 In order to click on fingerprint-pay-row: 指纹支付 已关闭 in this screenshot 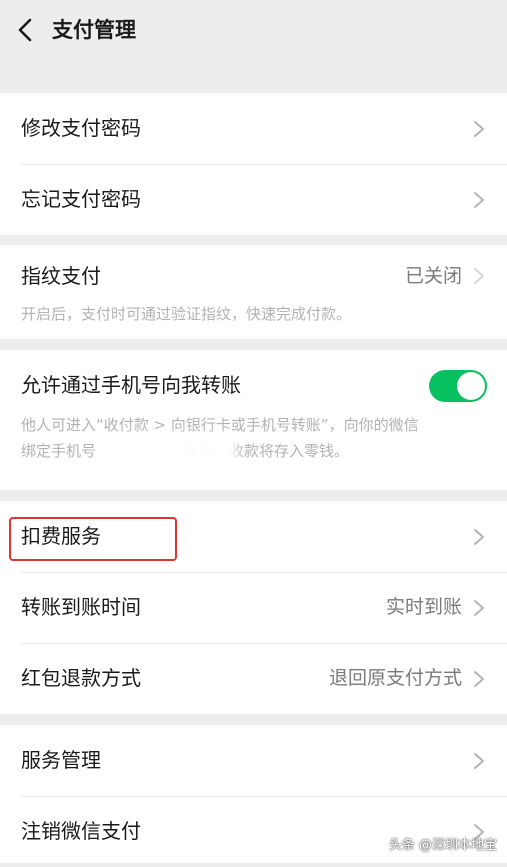, I will do `click(253, 276)`.